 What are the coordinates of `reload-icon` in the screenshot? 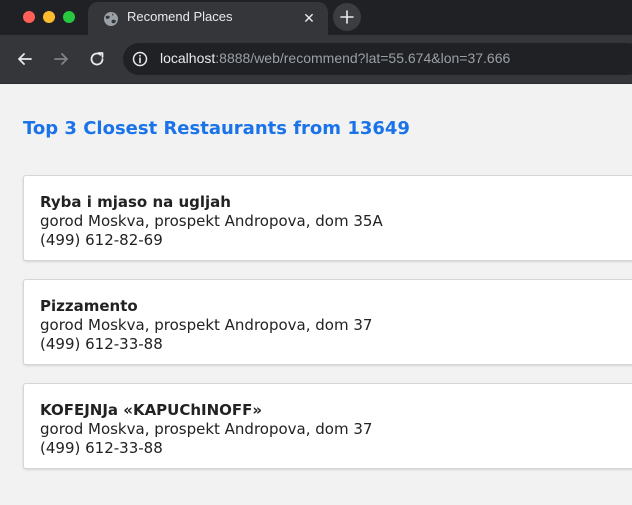 It's located at (97, 59).